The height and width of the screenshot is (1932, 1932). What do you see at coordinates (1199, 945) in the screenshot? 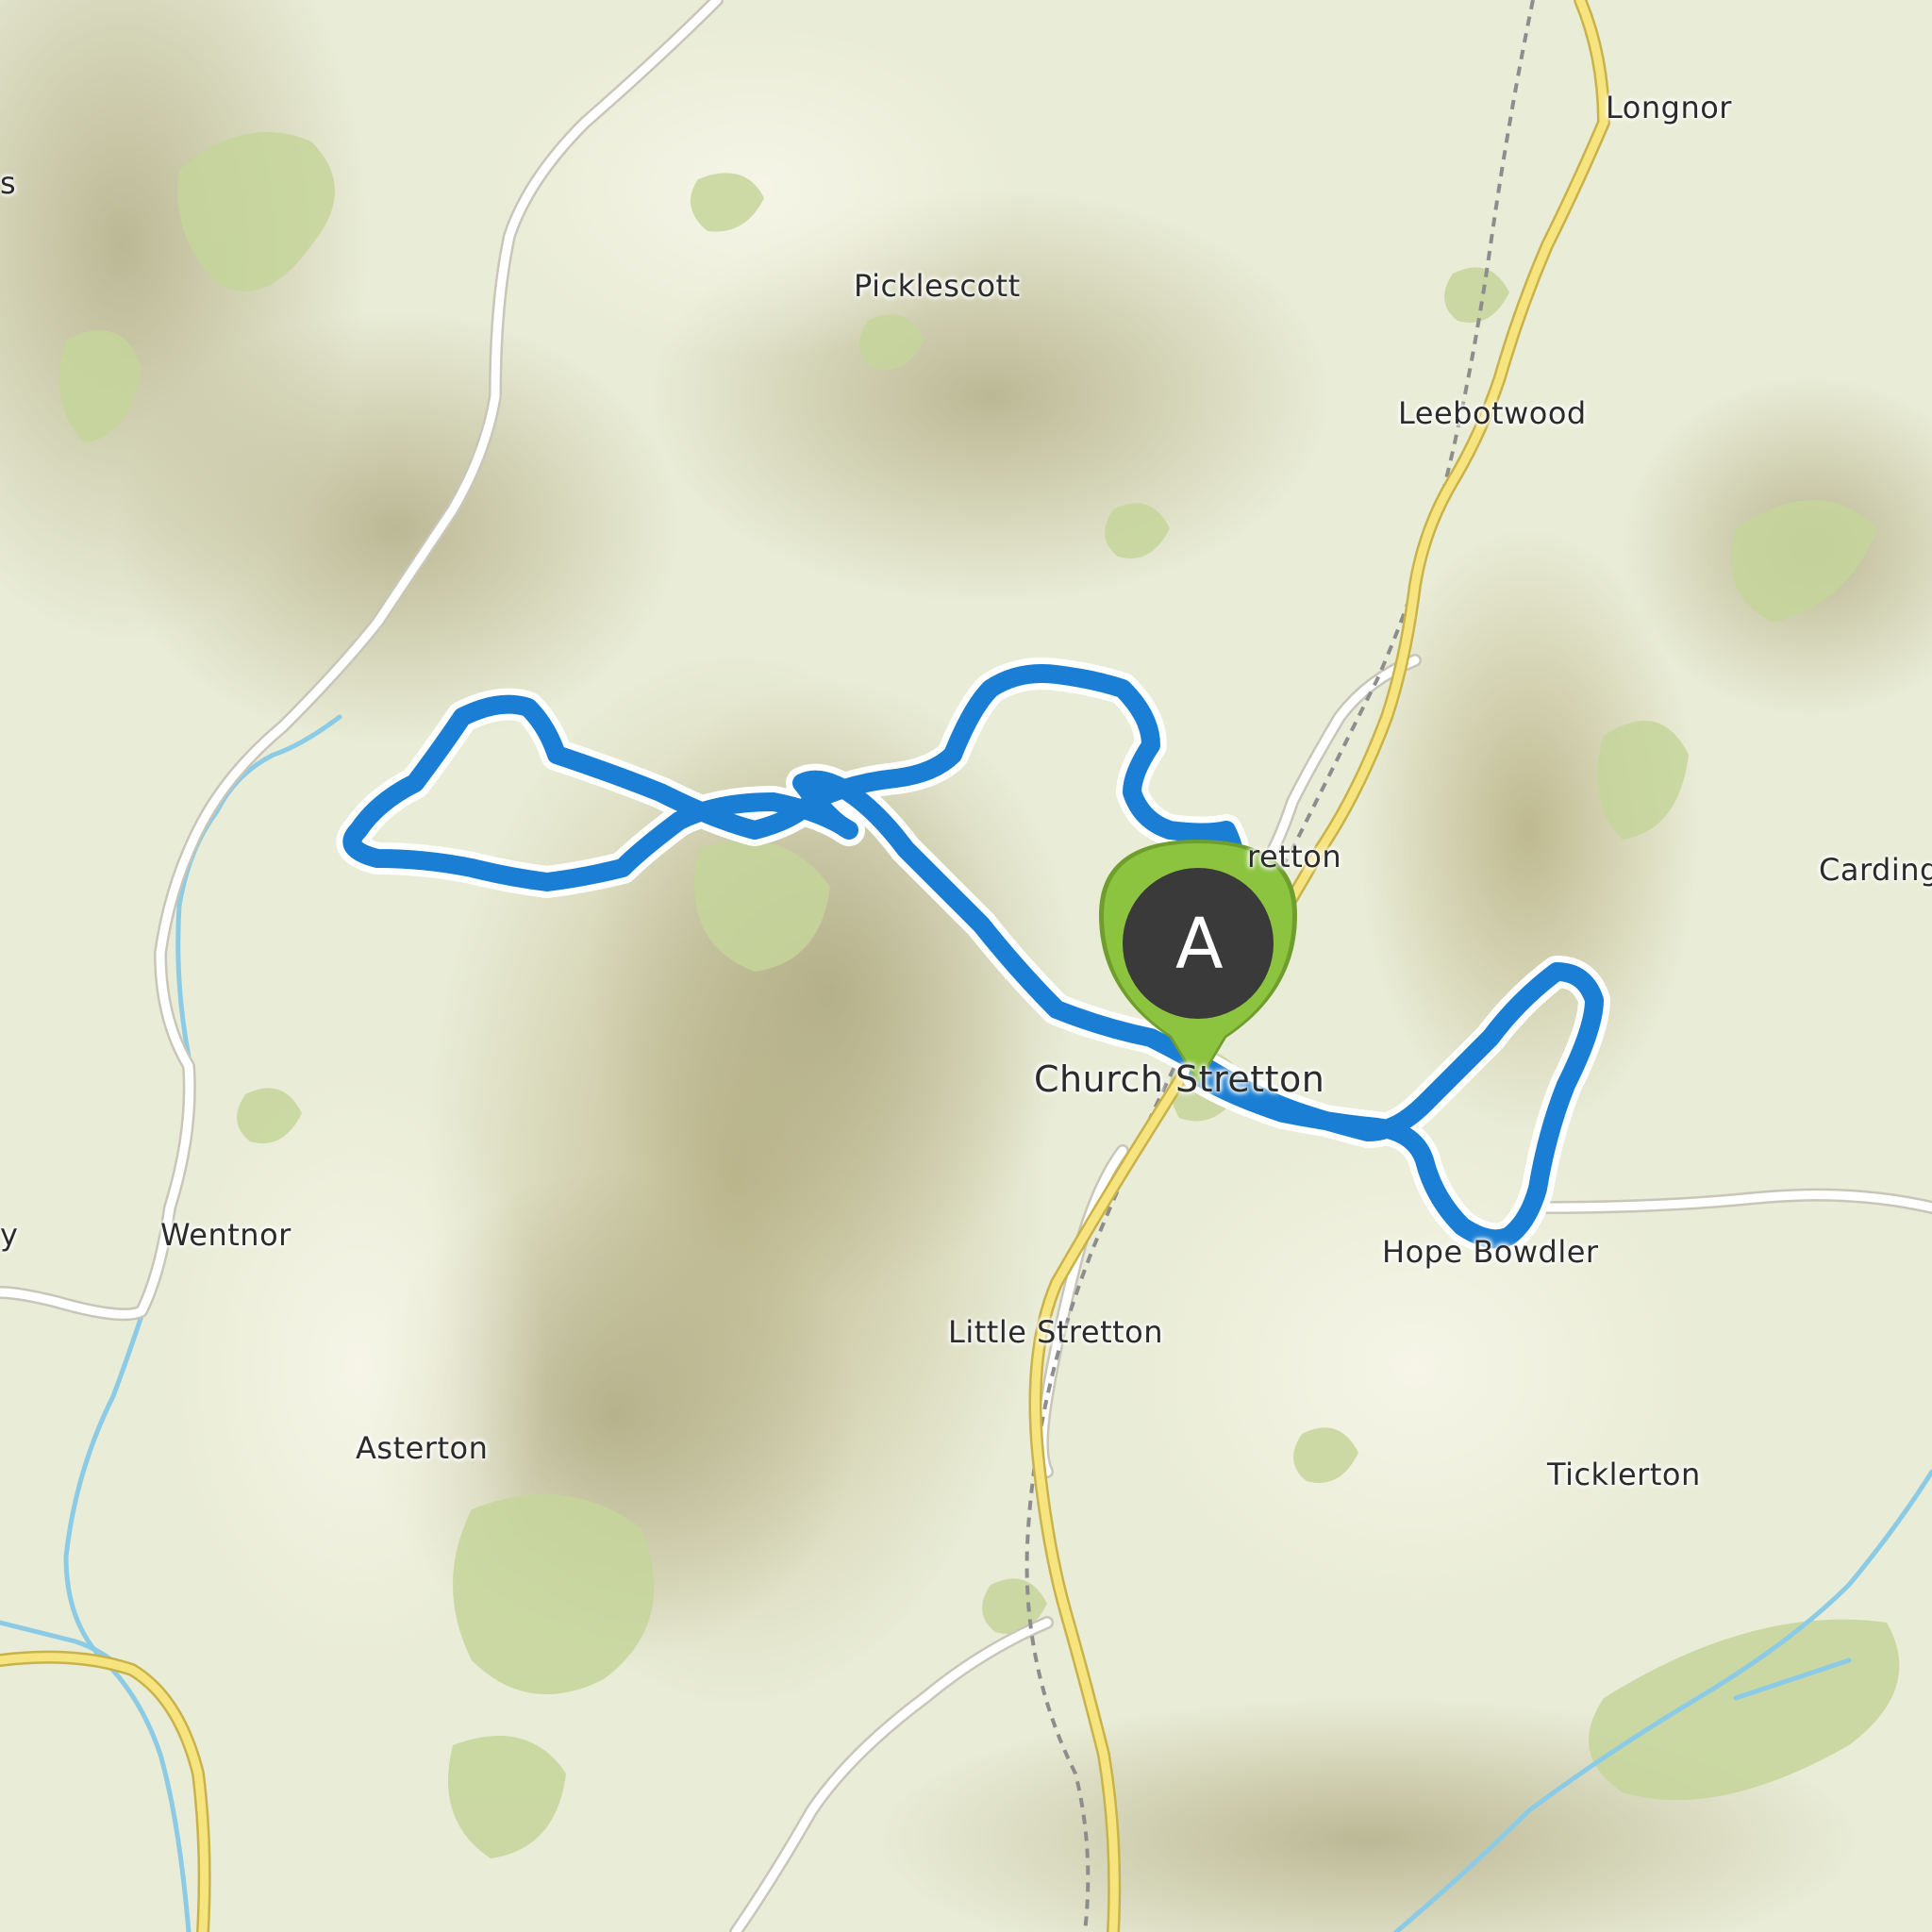
I see `start-marker-letter: A` at bounding box center [1199, 945].